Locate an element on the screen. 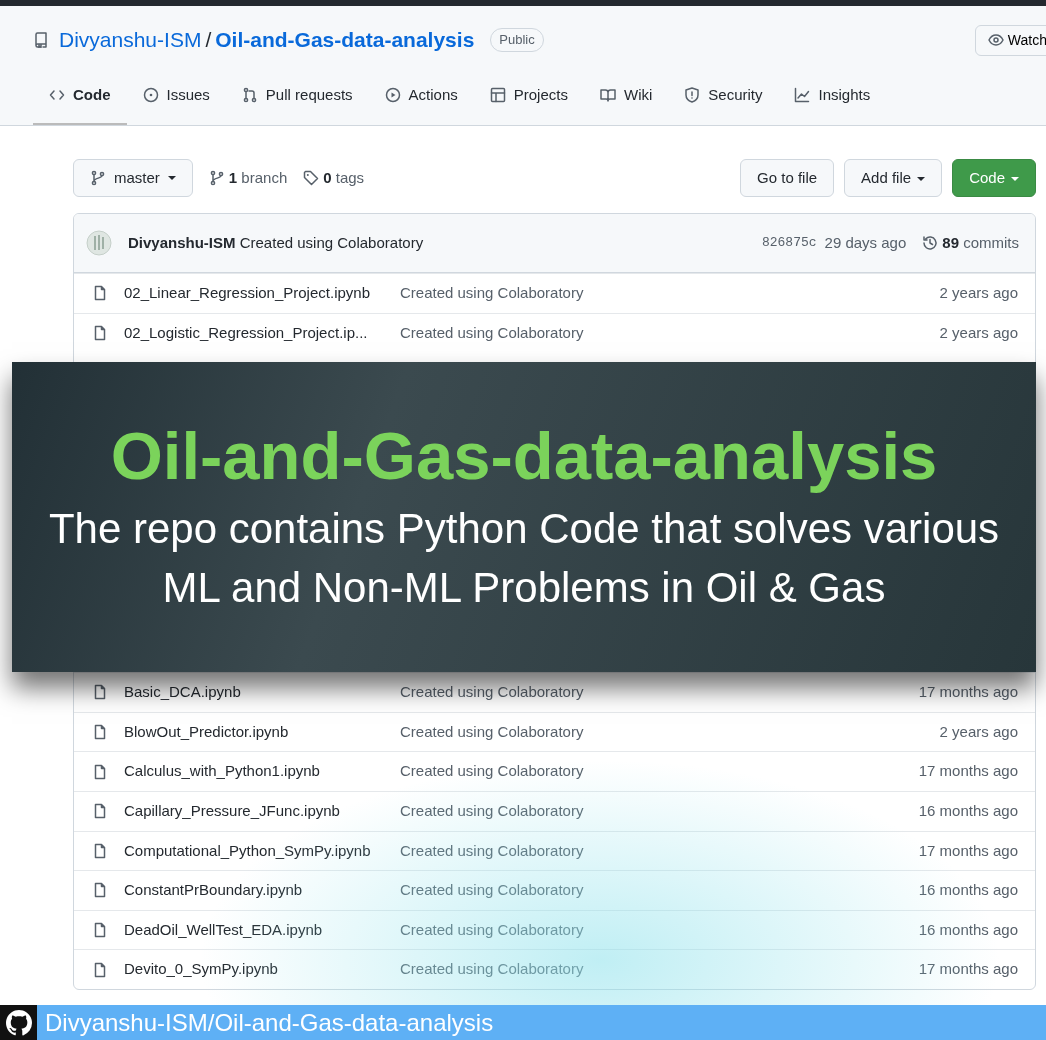  repo-name-link: Oil-and-Gas-data-analysis is located at coordinates (345, 40).